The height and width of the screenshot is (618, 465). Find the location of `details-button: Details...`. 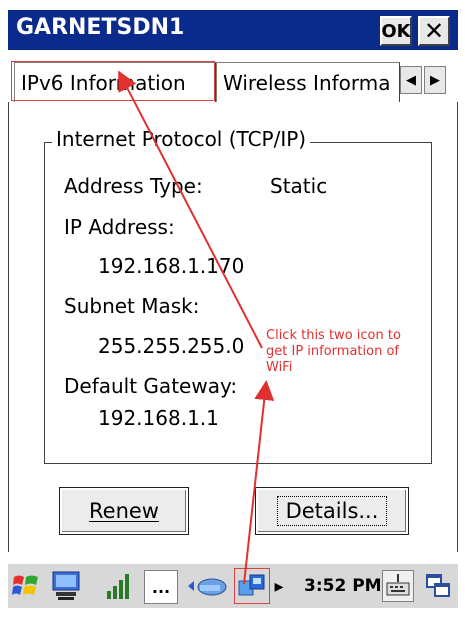

details-button: Details... is located at coordinates (332, 511).